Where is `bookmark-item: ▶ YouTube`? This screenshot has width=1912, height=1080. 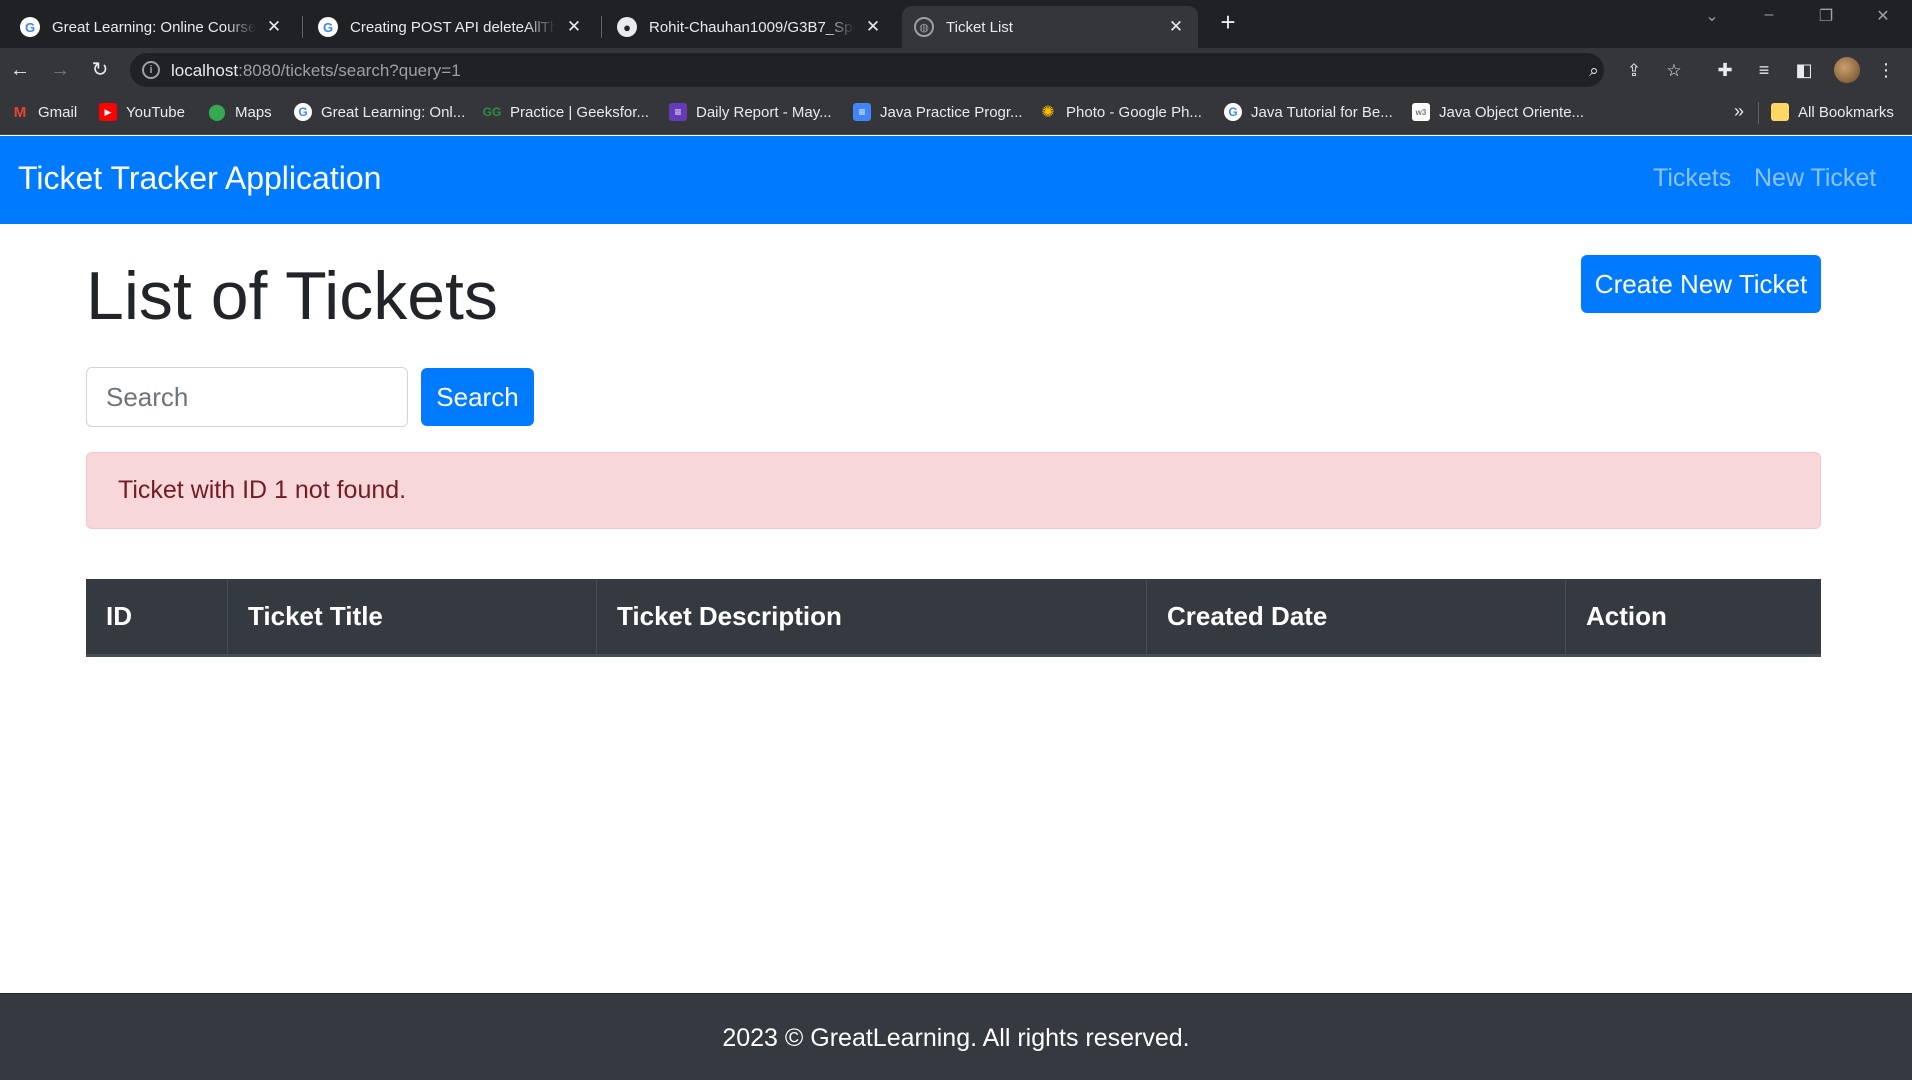 bookmark-item: ▶ YouTube is located at coordinates (142, 112).